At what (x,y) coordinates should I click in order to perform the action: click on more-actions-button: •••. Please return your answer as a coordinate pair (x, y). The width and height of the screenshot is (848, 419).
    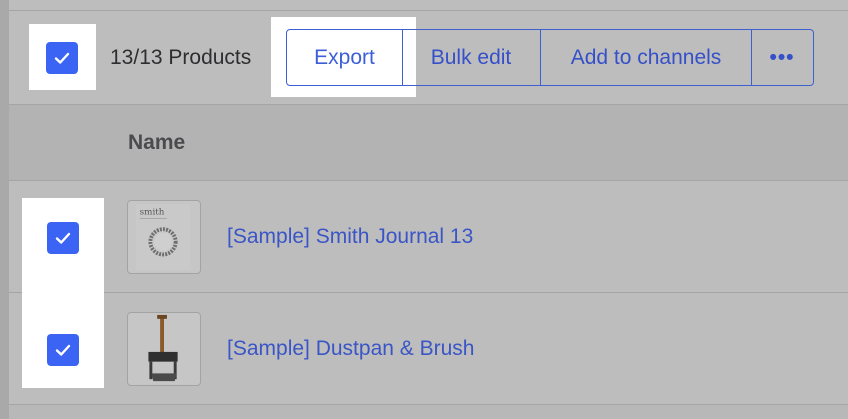
    Looking at the image, I should click on (782, 57).